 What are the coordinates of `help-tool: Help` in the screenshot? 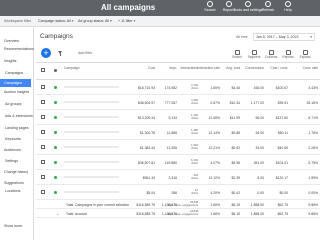 It's located at (288, 8).